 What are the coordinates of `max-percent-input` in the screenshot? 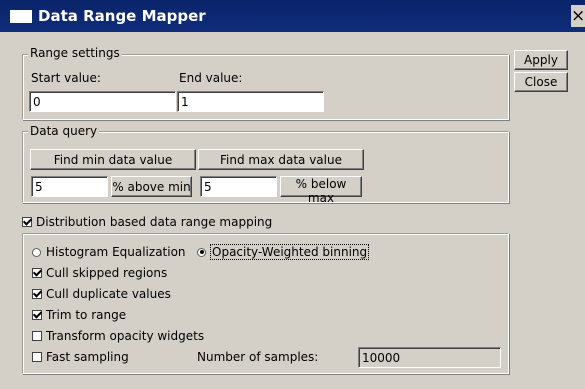 It's located at (238, 186).